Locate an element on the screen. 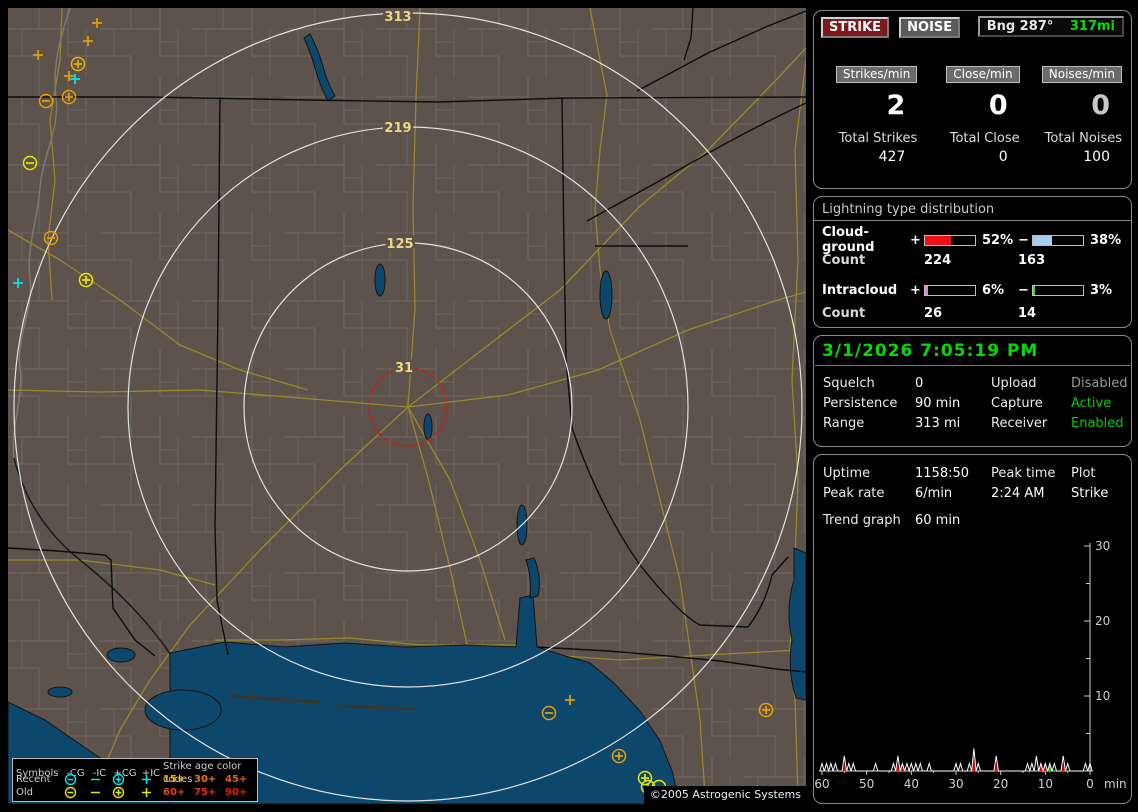 The image size is (1138, 812). cg-minus-pct: 38% is located at coordinates (1106, 240).